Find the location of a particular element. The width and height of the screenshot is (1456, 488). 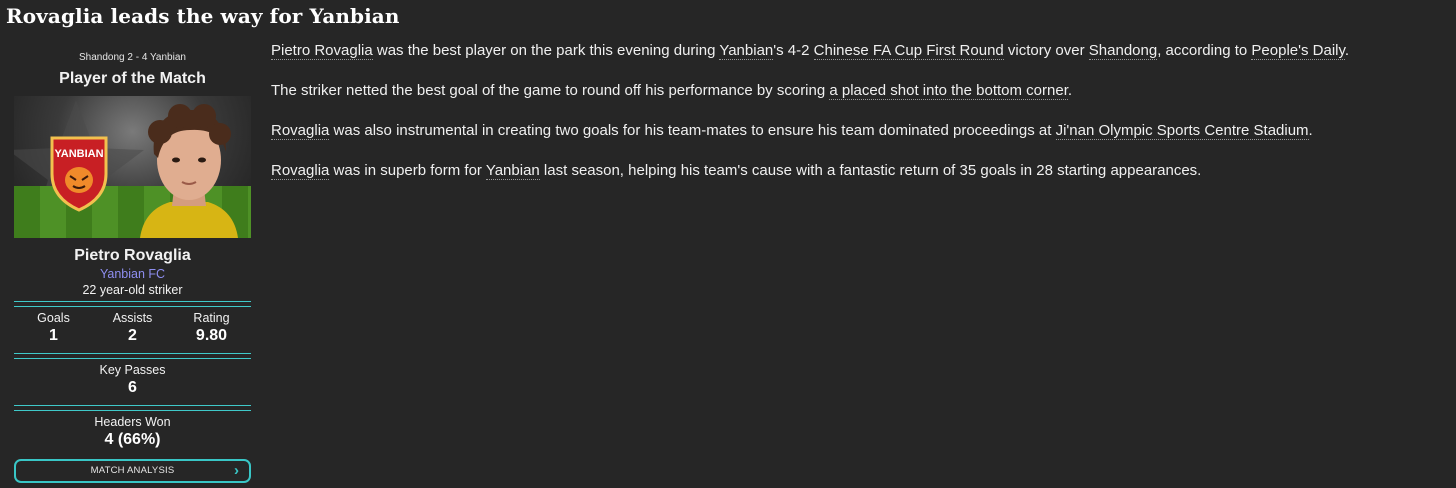

yanbian-crest-icon: YANBIAN is located at coordinates (79, 174).